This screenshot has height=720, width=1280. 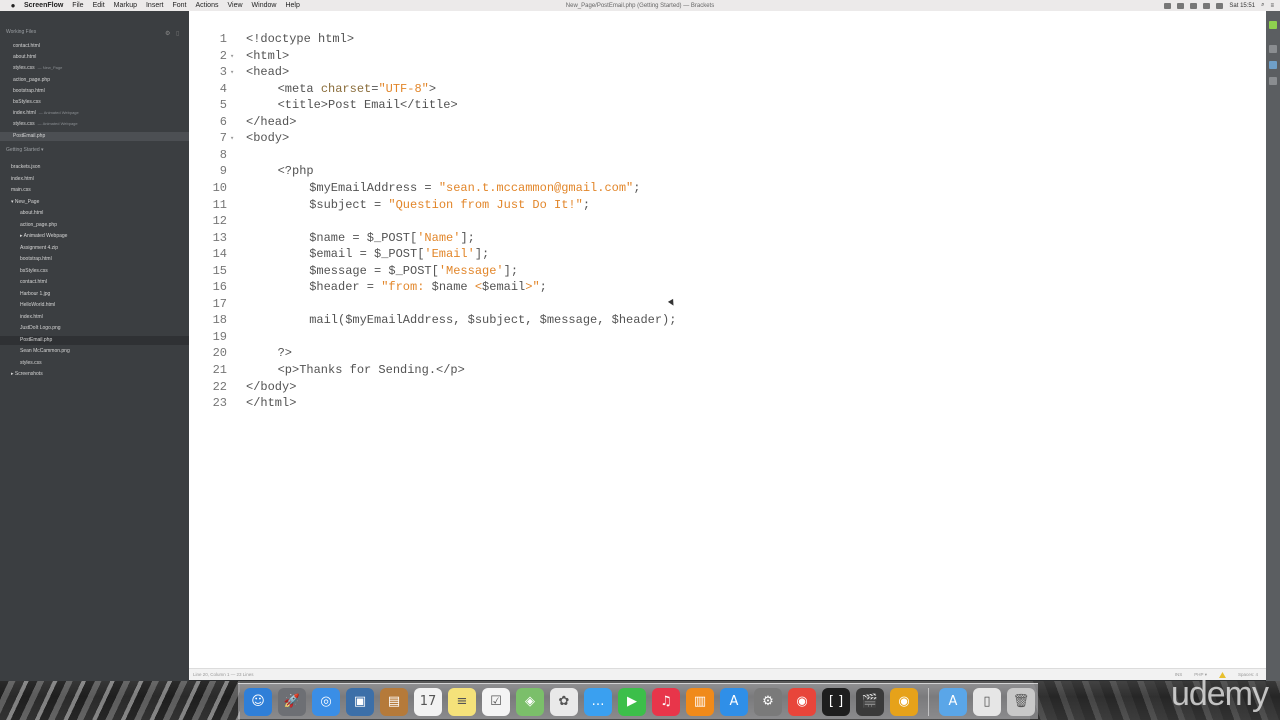 I want to click on menu-item: Markup, so click(x=125, y=5).